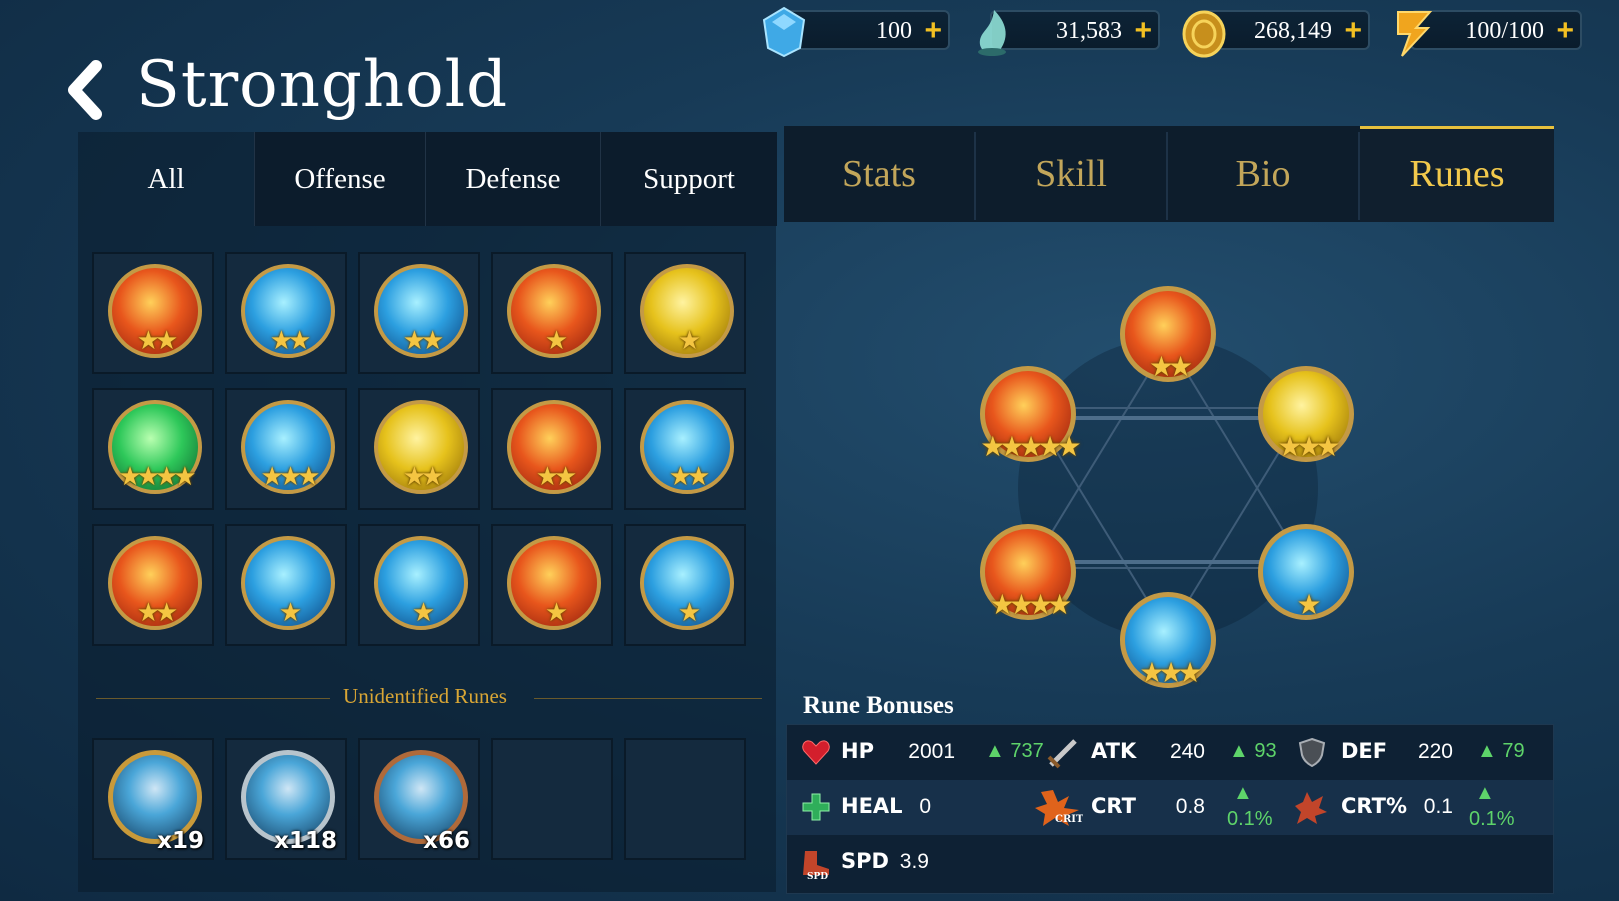  I want to click on currency-energy: 100/100 +, so click(1489, 33).